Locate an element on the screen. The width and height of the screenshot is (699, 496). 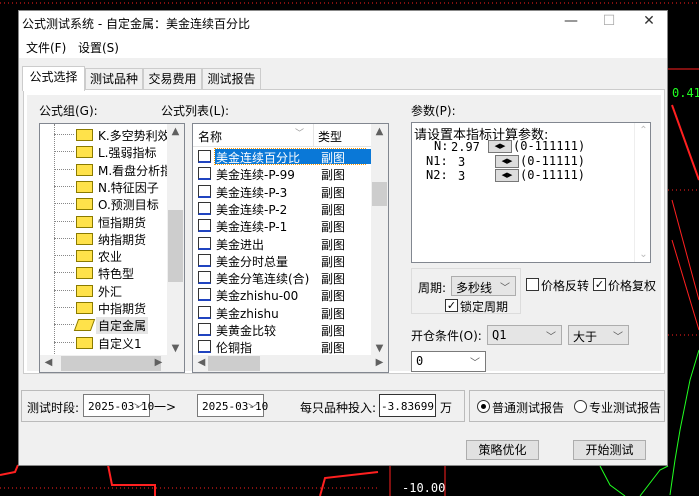
formula-row: 伦铜指 副图 is located at coordinates (283, 346).